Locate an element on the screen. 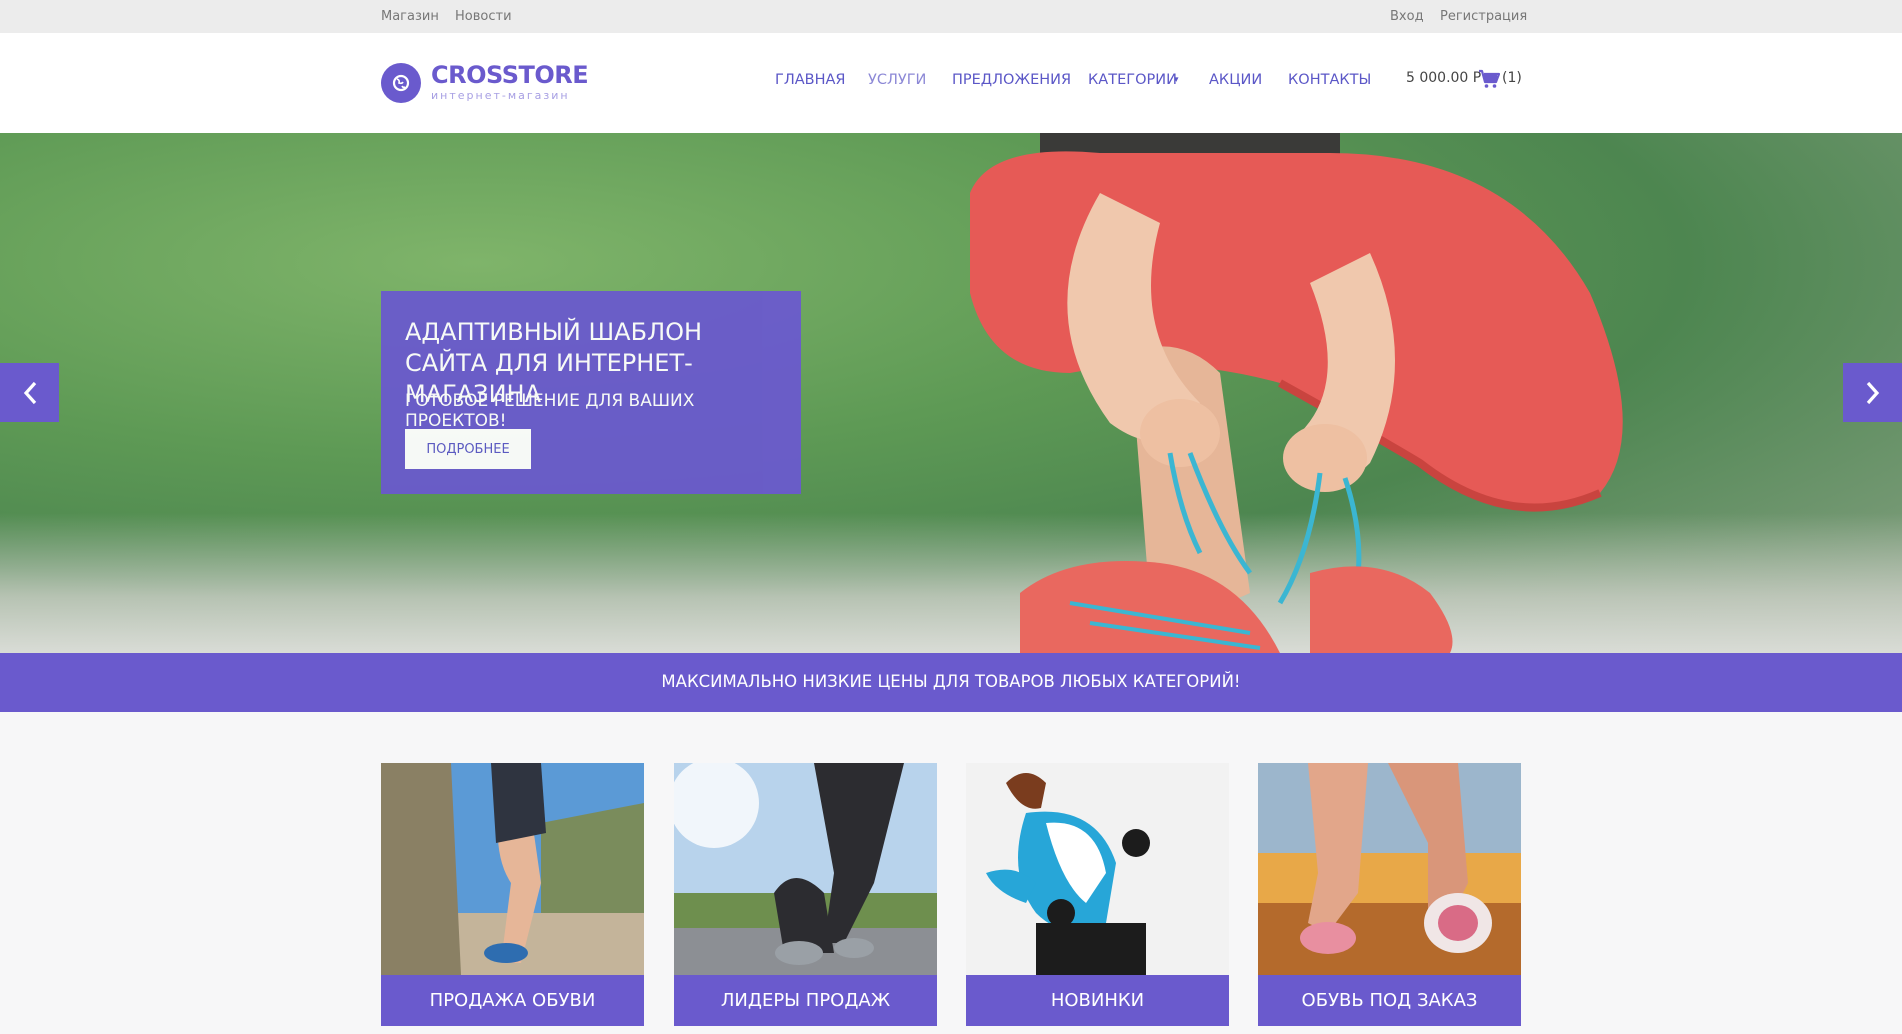 The width and height of the screenshot is (1902, 1034). category-card-shoes-sale: ПРОДАЖА ОБУВИ is located at coordinates (512, 894).